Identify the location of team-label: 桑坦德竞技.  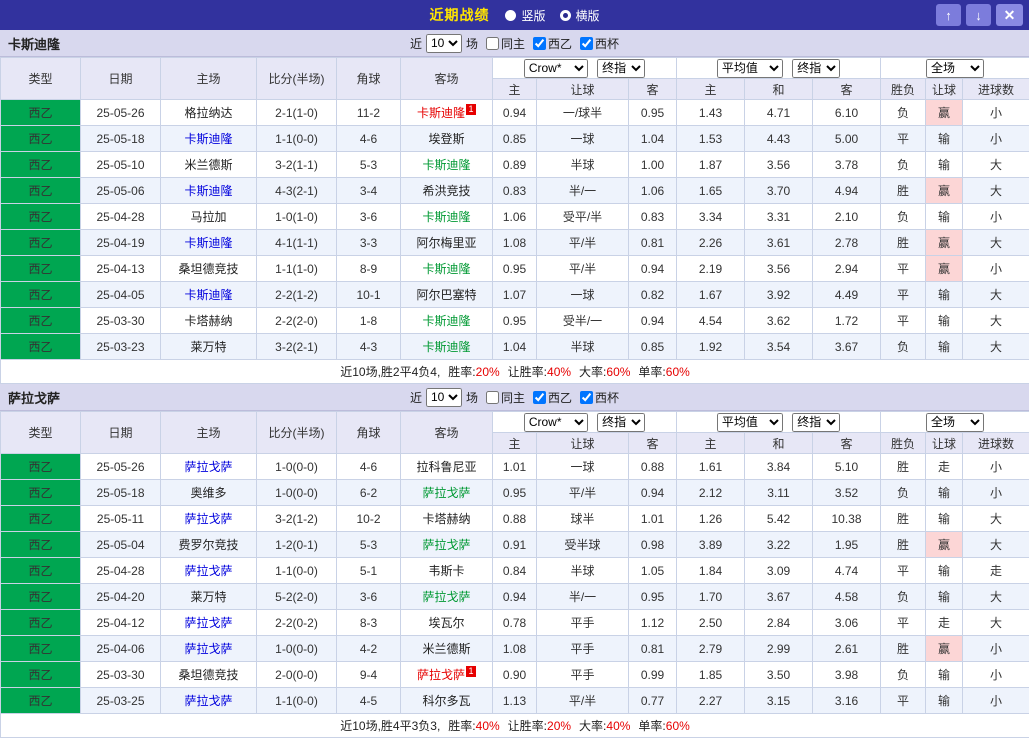
(208, 675).